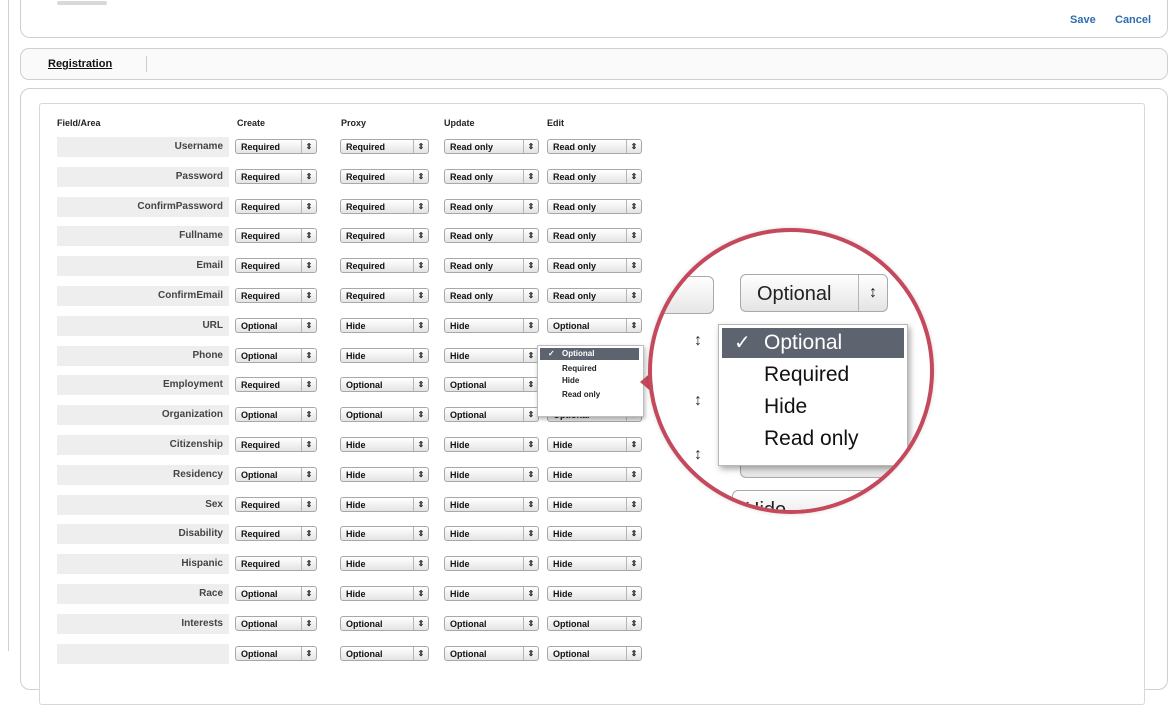  I want to click on dropdown-option-required: Required, so click(589, 369).